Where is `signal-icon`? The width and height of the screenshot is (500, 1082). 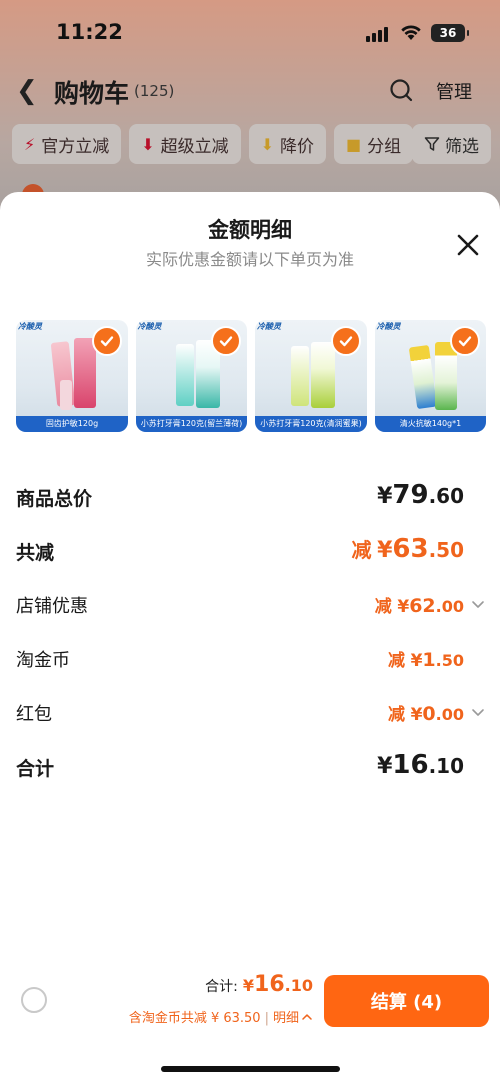
signal-icon is located at coordinates (379, 34).